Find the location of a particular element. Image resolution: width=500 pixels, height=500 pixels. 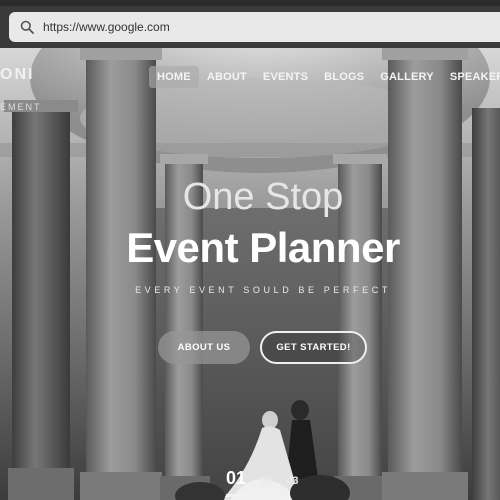

about-us-button: ABOUT US is located at coordinates (204, 347).